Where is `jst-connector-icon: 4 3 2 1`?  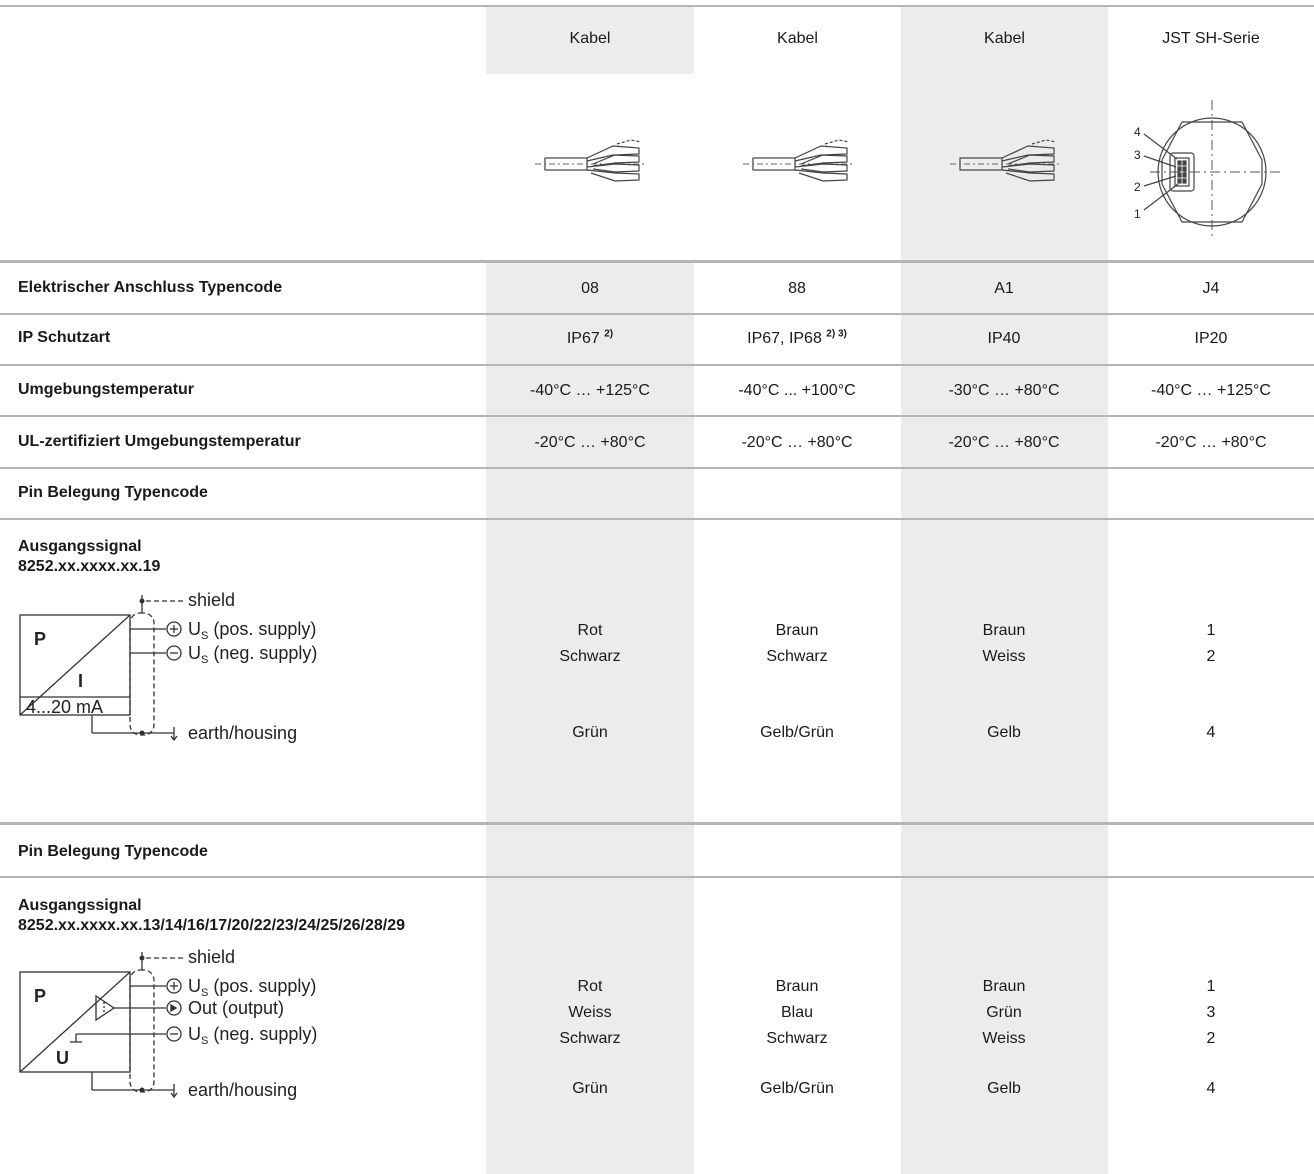
jst-connector-icon: 4 3 2 1 is located at coordinates (1208, 170).